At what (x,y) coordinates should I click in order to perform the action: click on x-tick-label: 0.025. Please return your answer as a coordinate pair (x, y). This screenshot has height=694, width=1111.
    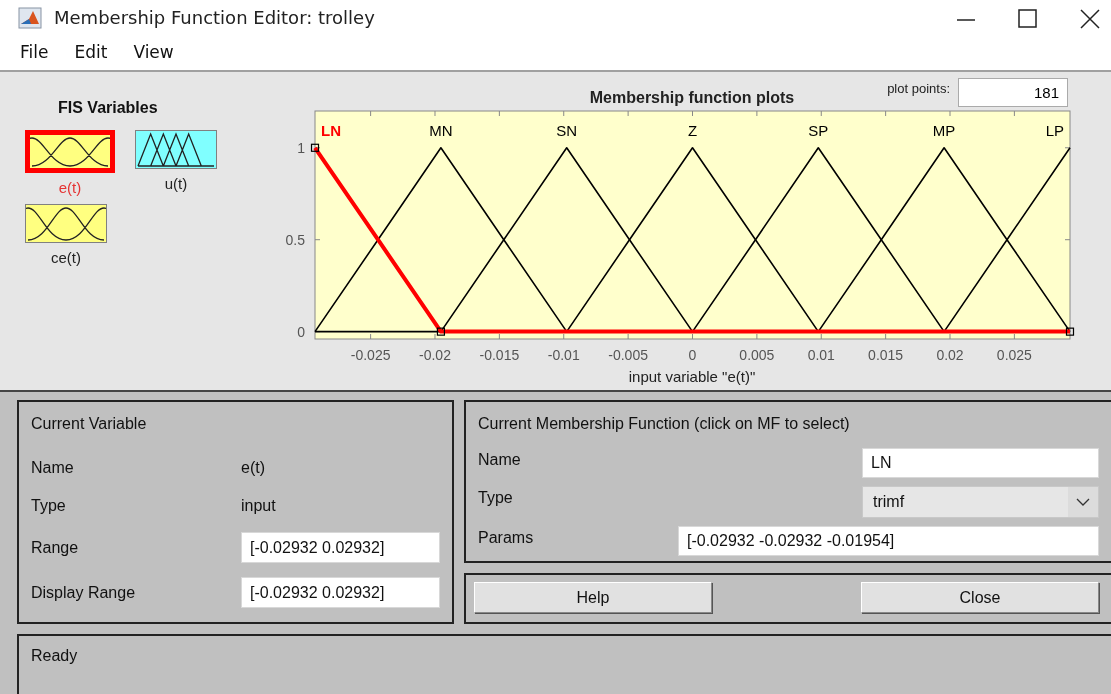
    Looking at the image, I should click on (1014, 355).